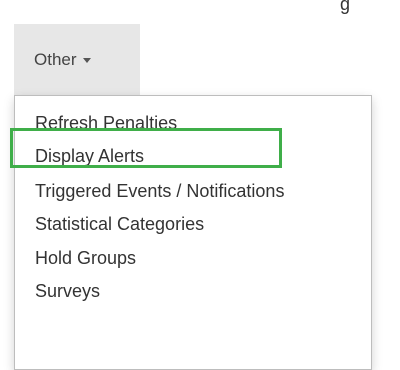 The height and width of the screenshot is (370, 400). I want to click on menu-item-hold-groups: Hold Groups, so click(85, 258).